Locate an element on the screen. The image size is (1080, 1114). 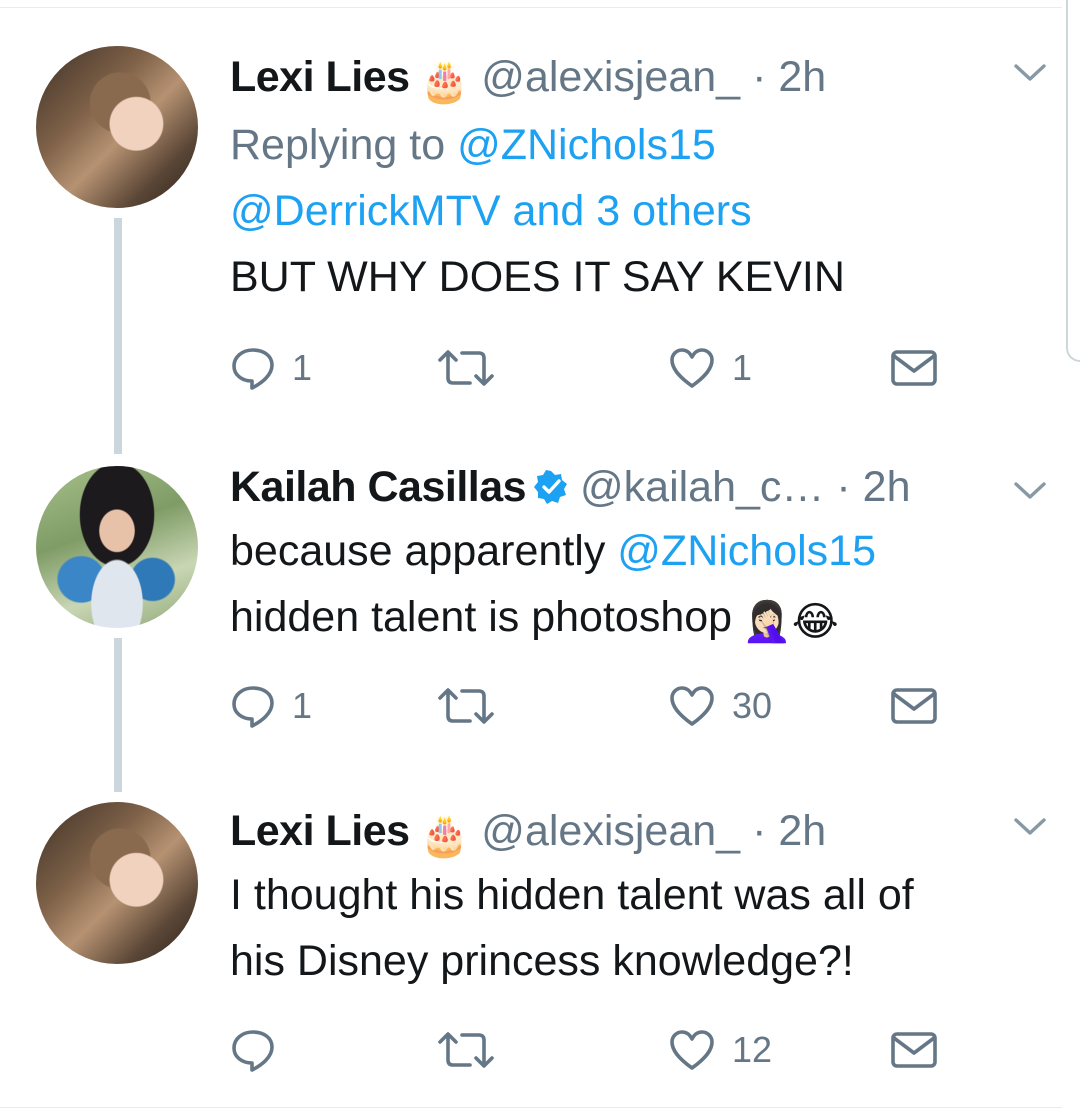
tweet-actions: 1 1 is located at coordinates (595, 368).